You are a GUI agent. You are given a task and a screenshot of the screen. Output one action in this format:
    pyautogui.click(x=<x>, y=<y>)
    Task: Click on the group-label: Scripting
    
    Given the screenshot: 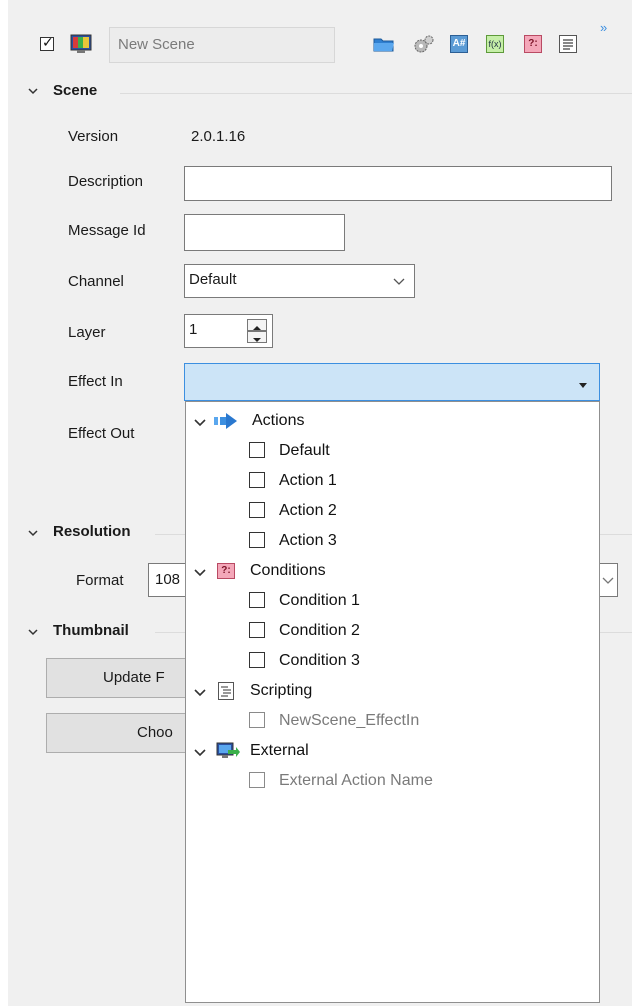 What is the action you would take?
    pyautogui.click(x=281, y=690)
    